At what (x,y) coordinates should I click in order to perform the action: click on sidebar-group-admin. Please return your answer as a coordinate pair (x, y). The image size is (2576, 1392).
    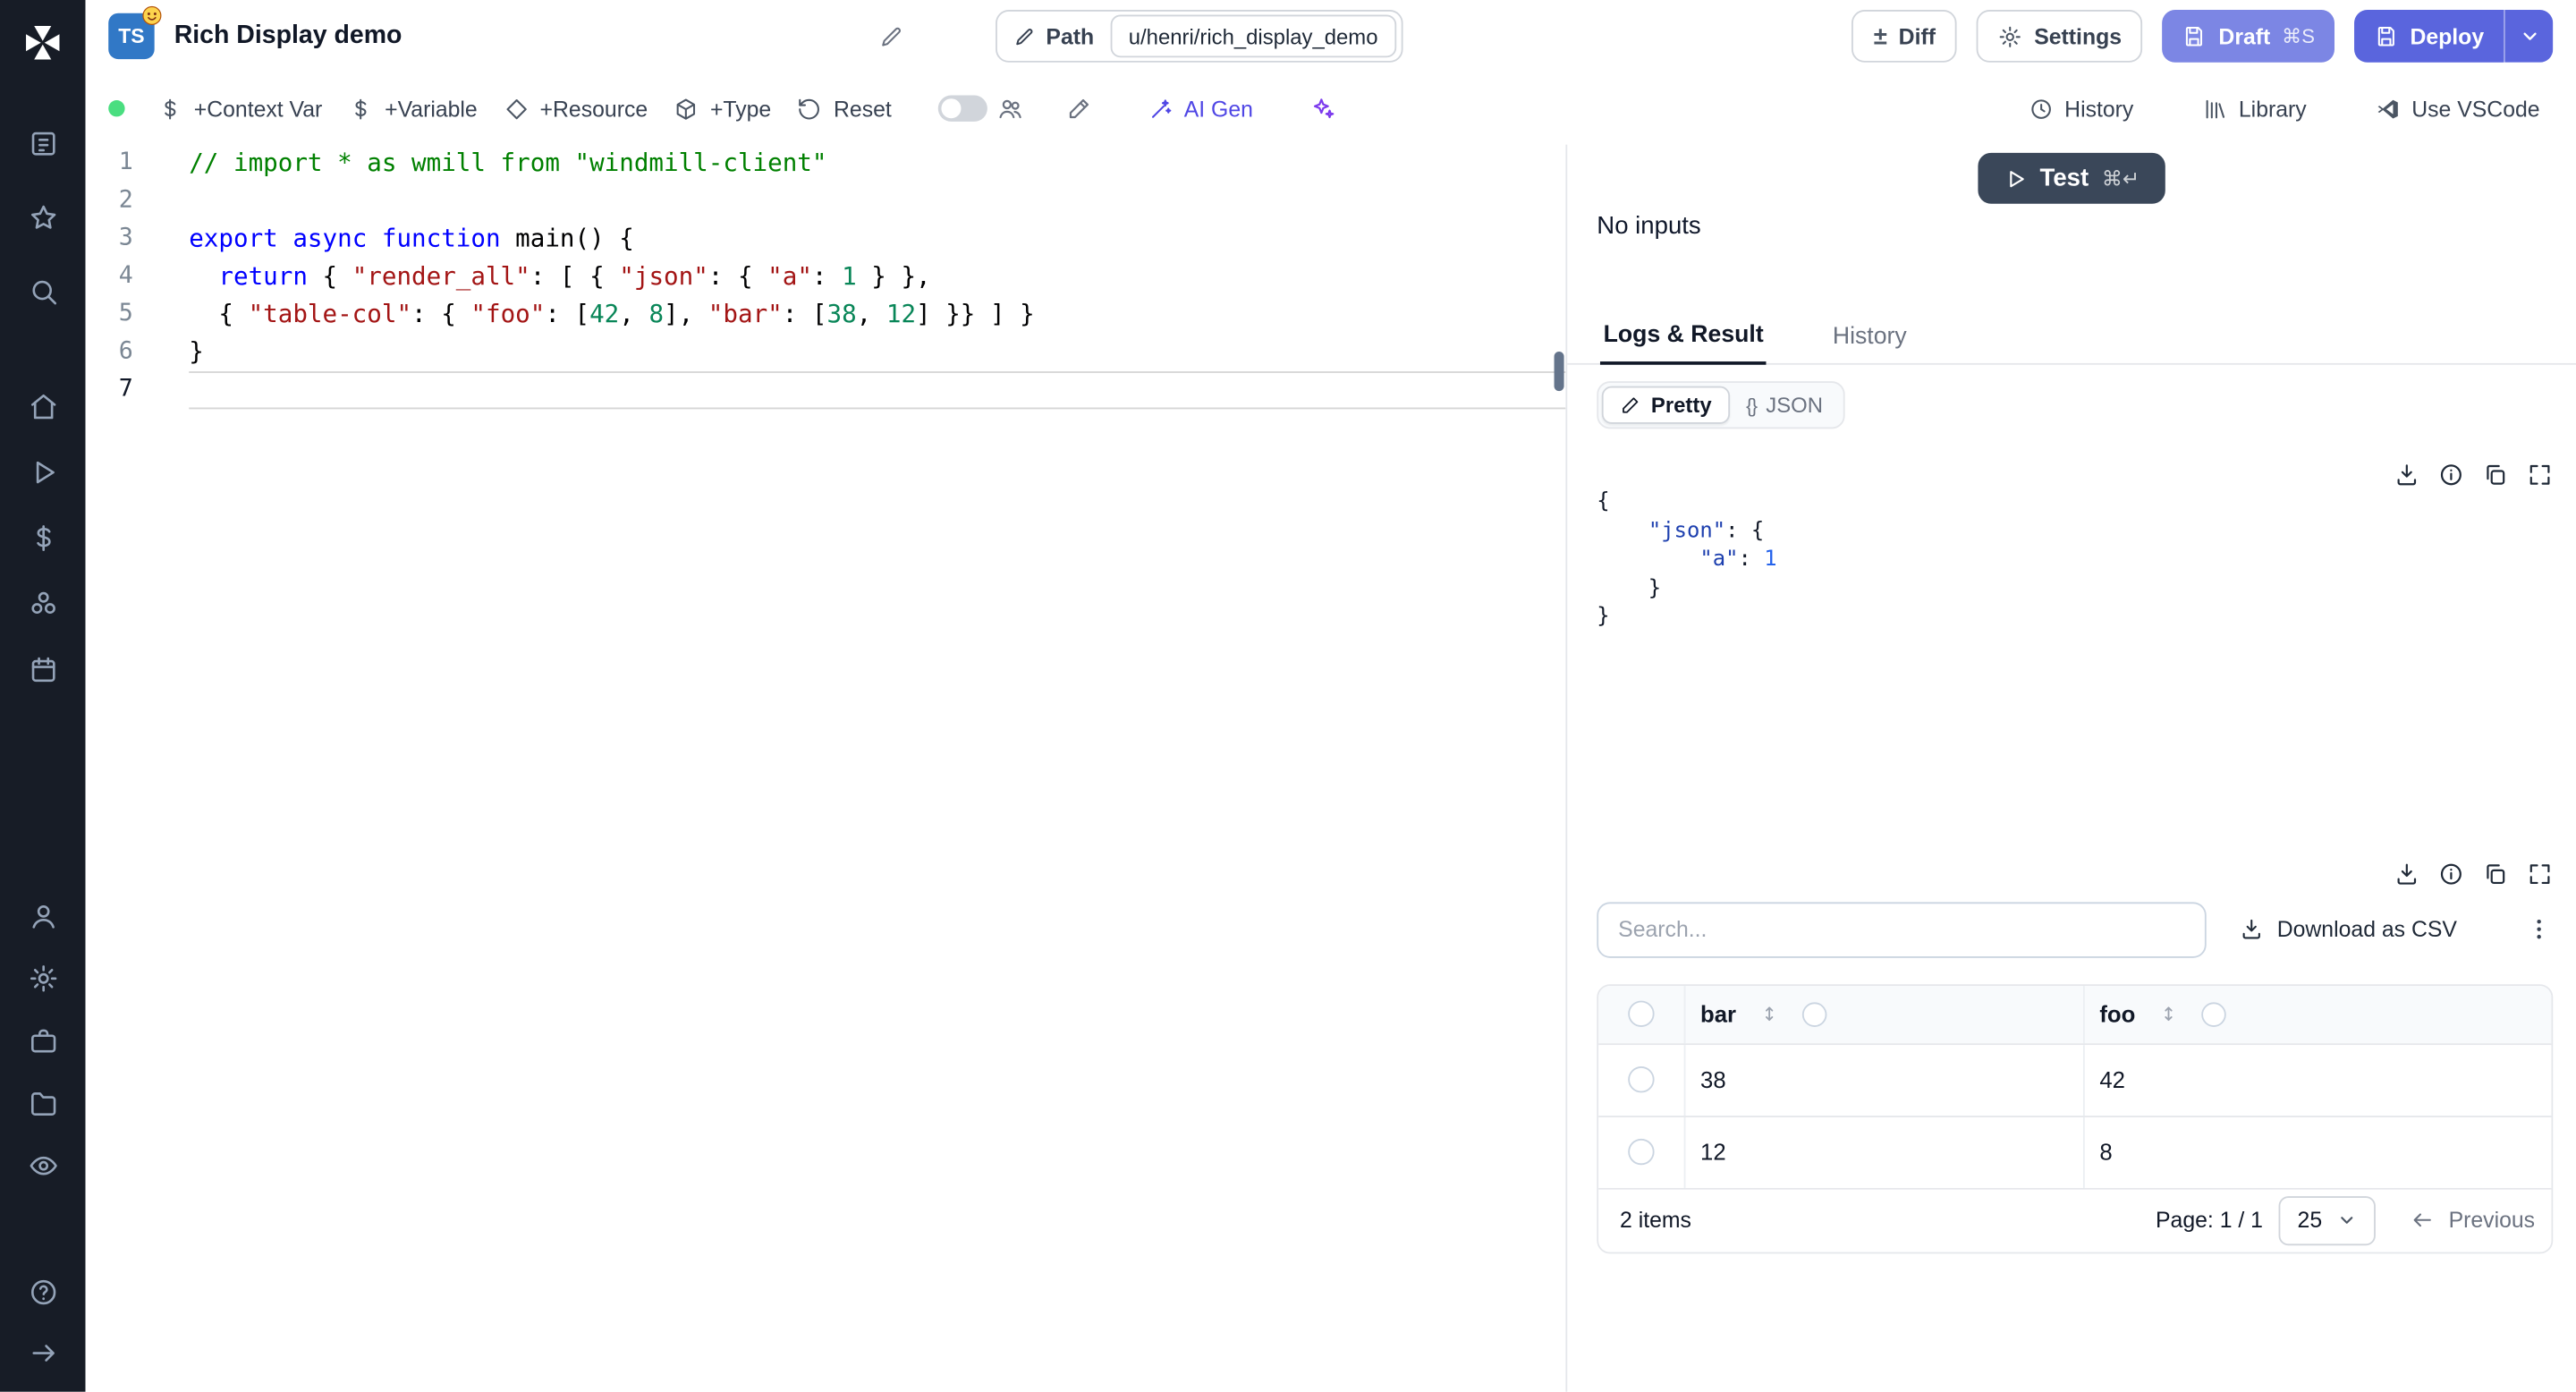
    Looking at the image, I should click on (42, 1041).